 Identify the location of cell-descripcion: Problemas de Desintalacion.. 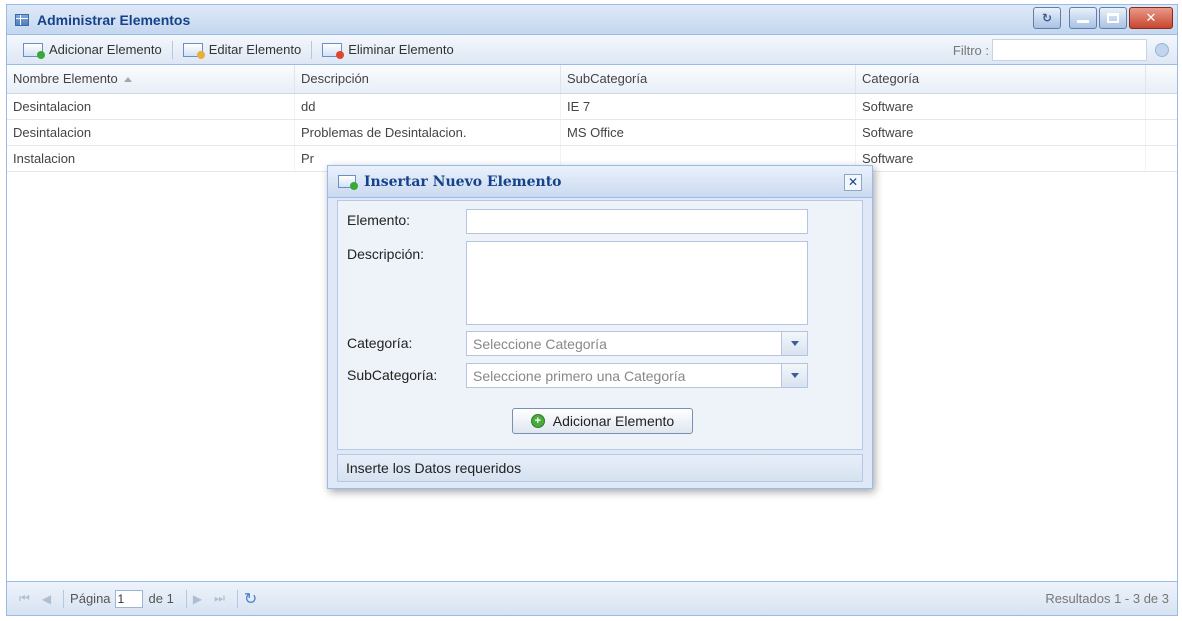
(428, 132).